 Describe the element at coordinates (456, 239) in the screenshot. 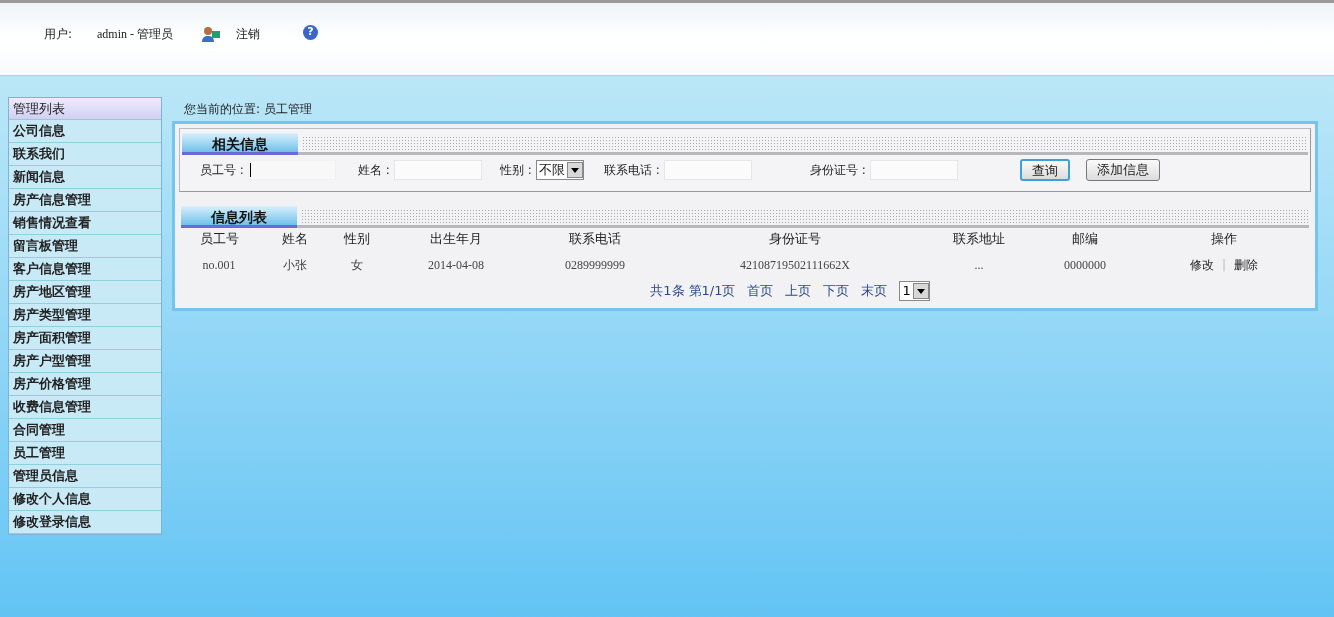

I see `column-header: 出生年月` at that location.